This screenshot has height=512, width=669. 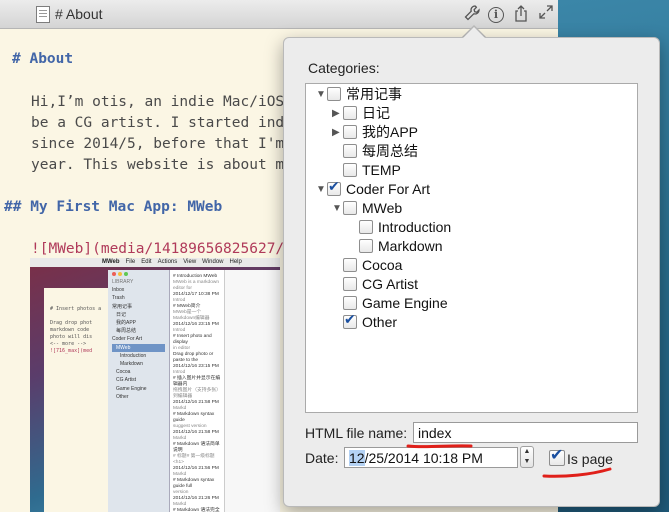 What do you see at coordinates (190, 262) in the screenshot?
I see `menubar-item: View` at bounding box center [190, 262].